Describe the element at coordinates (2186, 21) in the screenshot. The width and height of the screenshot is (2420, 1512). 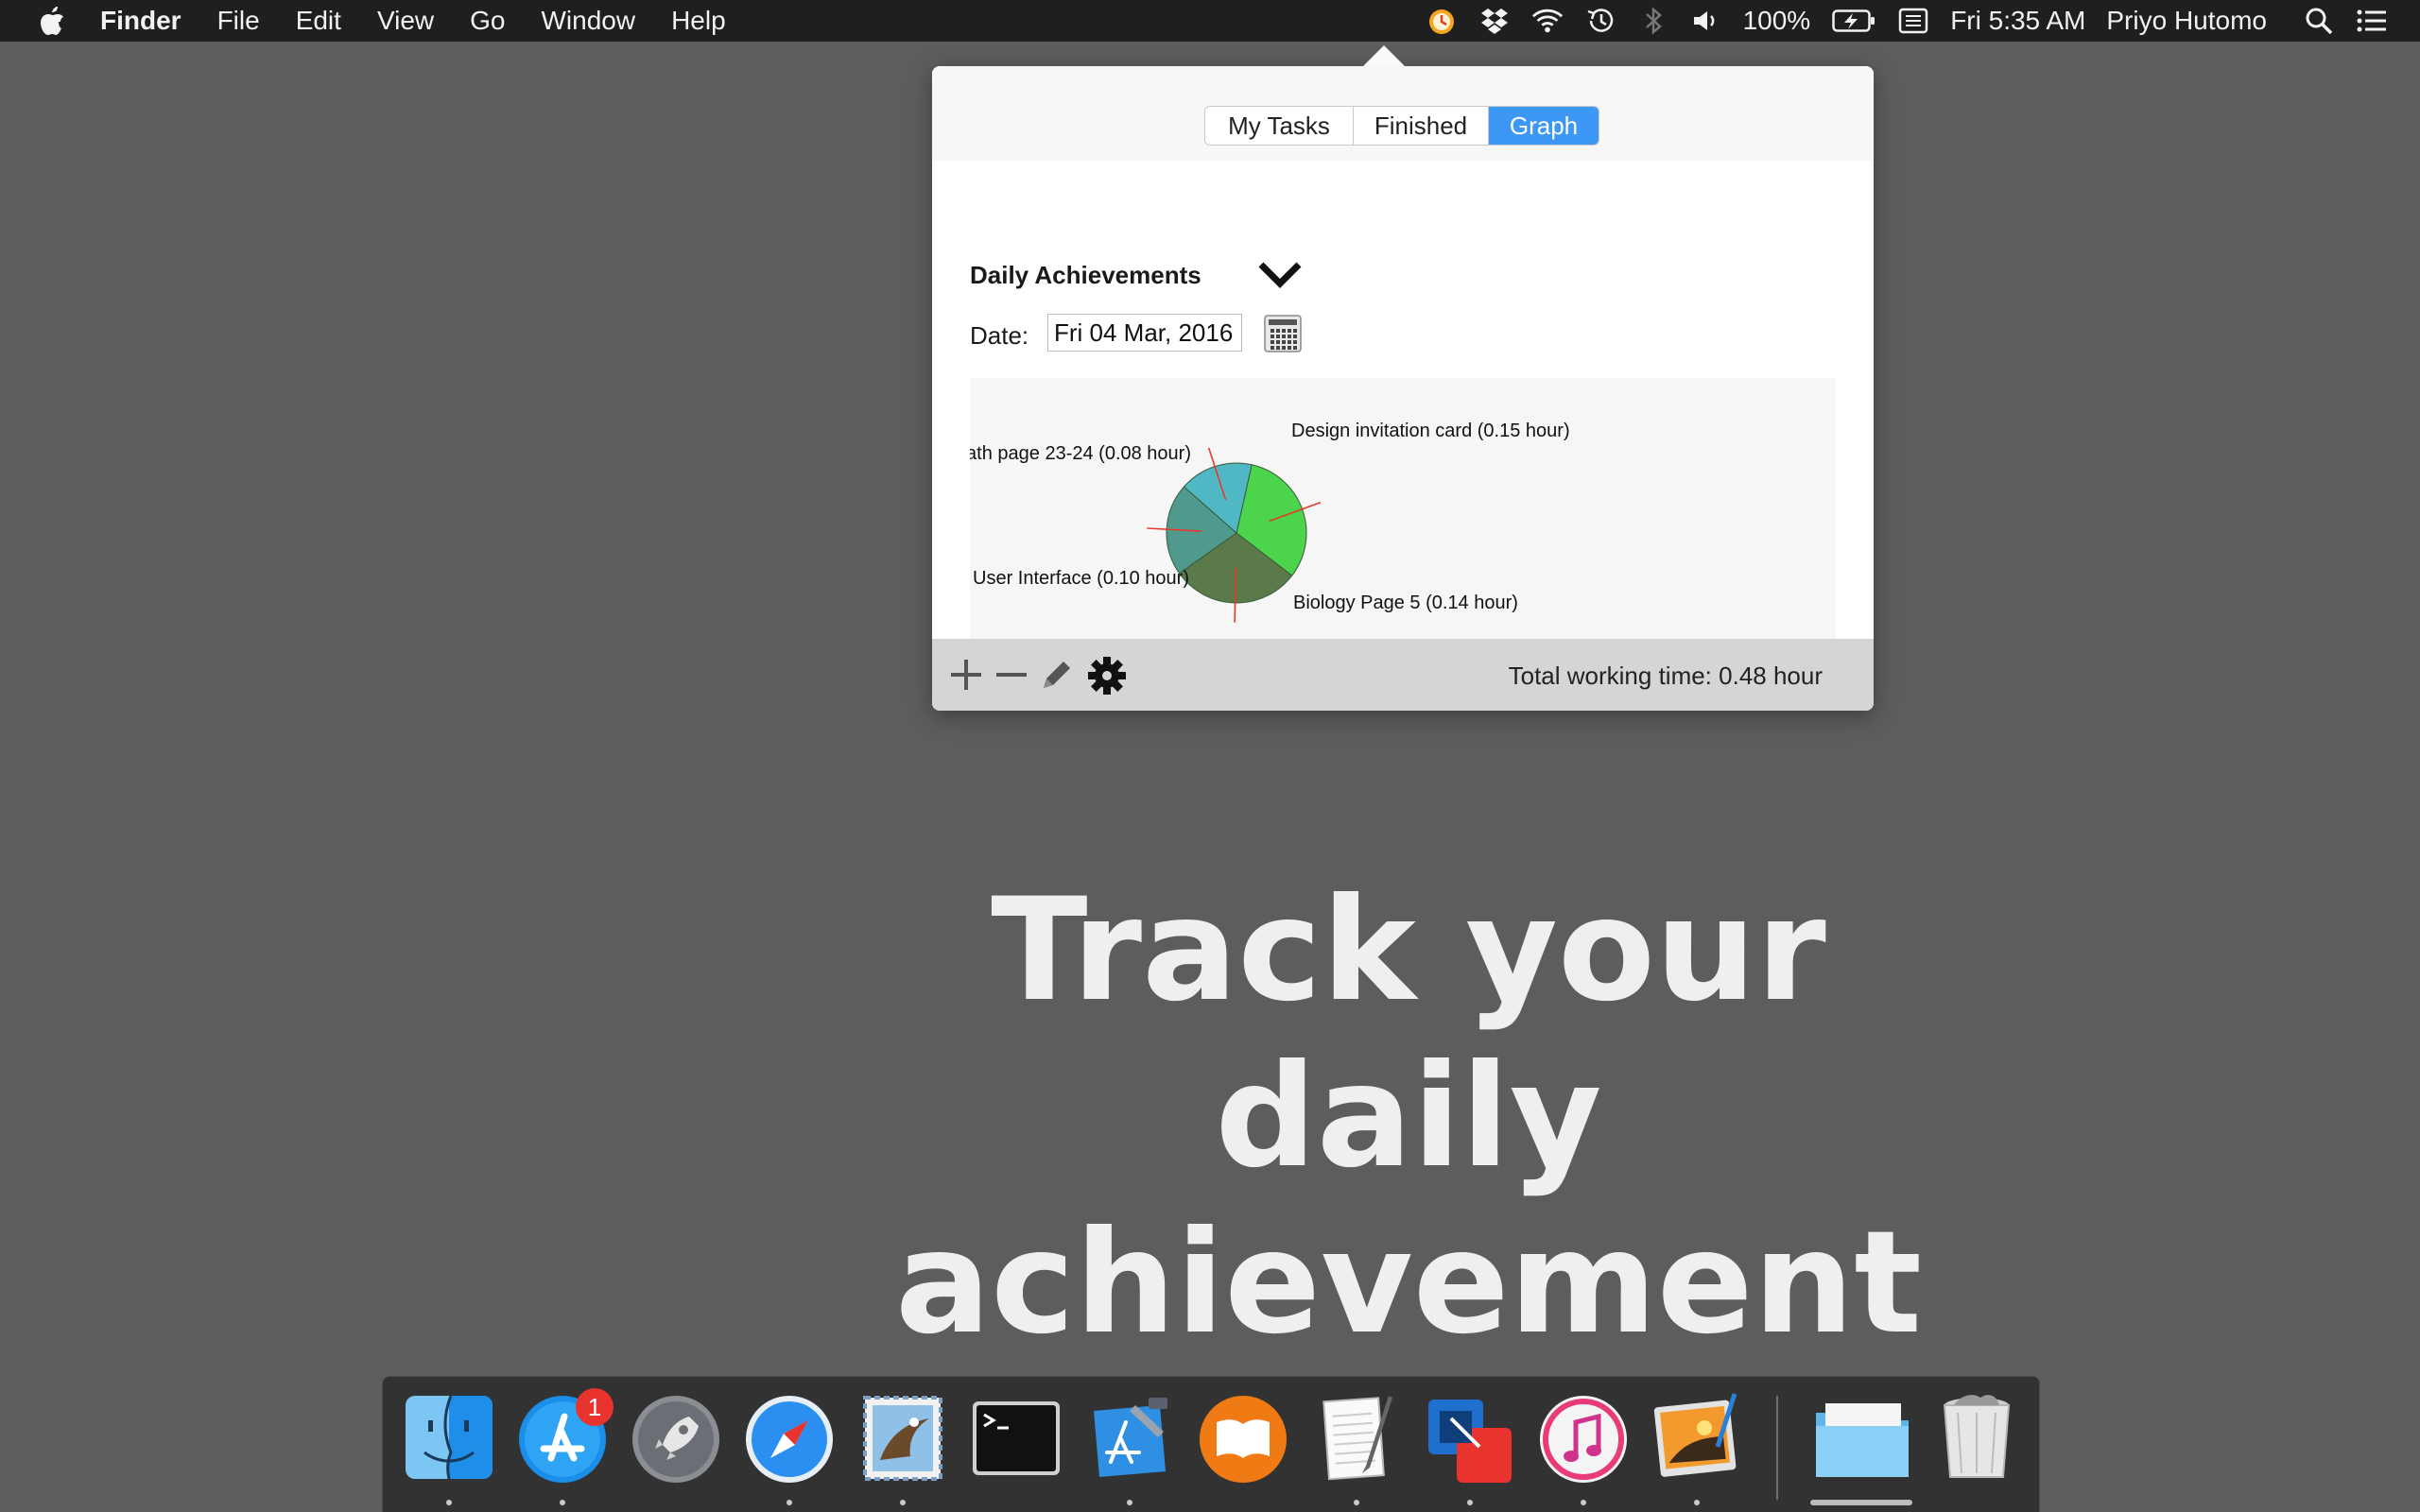
I see `menu-user-name: Priyo Hutomo` at that location.